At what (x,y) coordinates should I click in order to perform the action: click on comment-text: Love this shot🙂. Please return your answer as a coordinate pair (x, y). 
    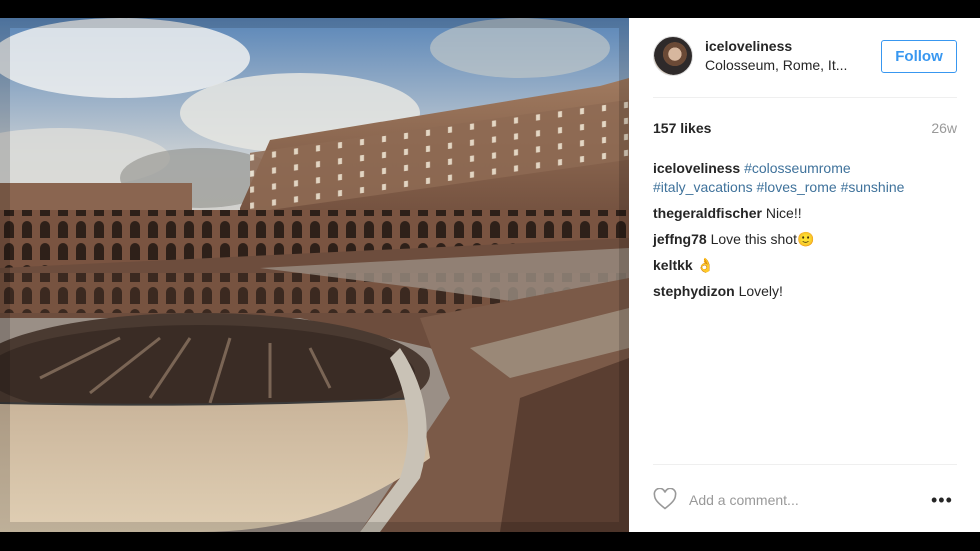
    Looking at the image, I should click on (762, 239).